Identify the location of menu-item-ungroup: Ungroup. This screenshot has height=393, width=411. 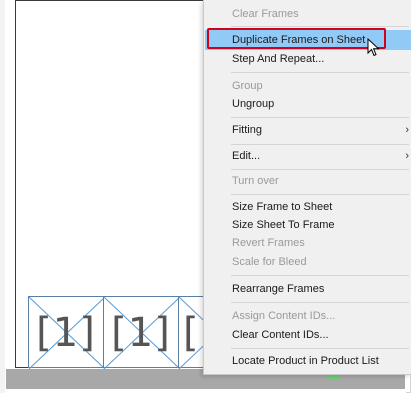
(308, 104).